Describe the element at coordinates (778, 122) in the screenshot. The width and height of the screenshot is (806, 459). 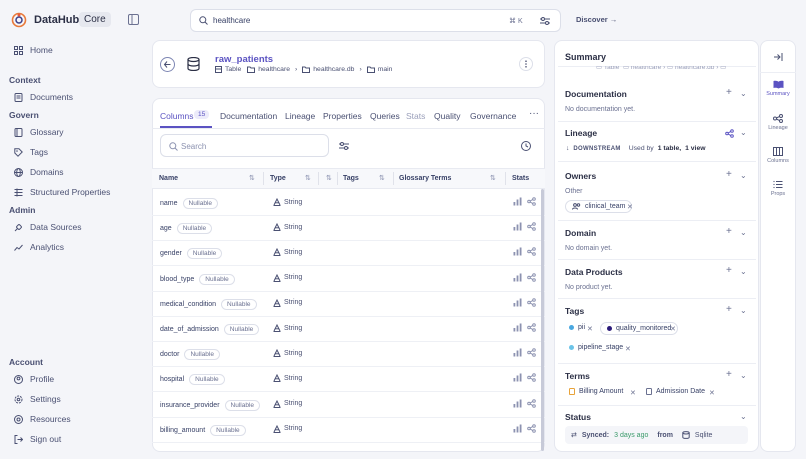
I see `rail-lineage: Lineage` at that location.